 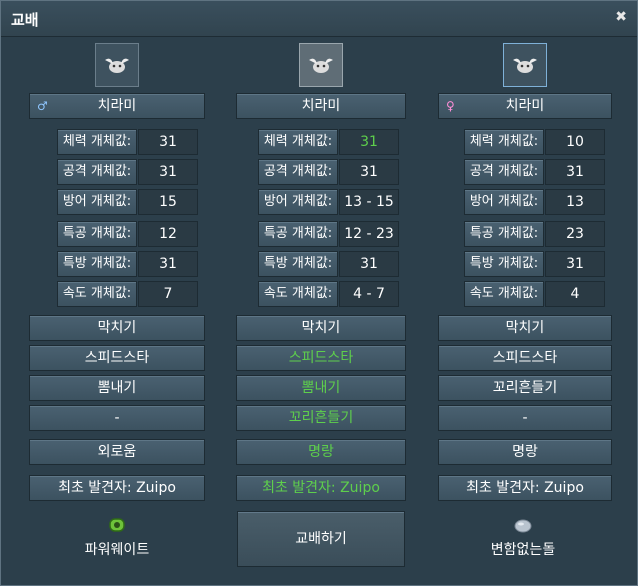 I want to click on stat-value-spa: 23, so click(x=575, y=234).